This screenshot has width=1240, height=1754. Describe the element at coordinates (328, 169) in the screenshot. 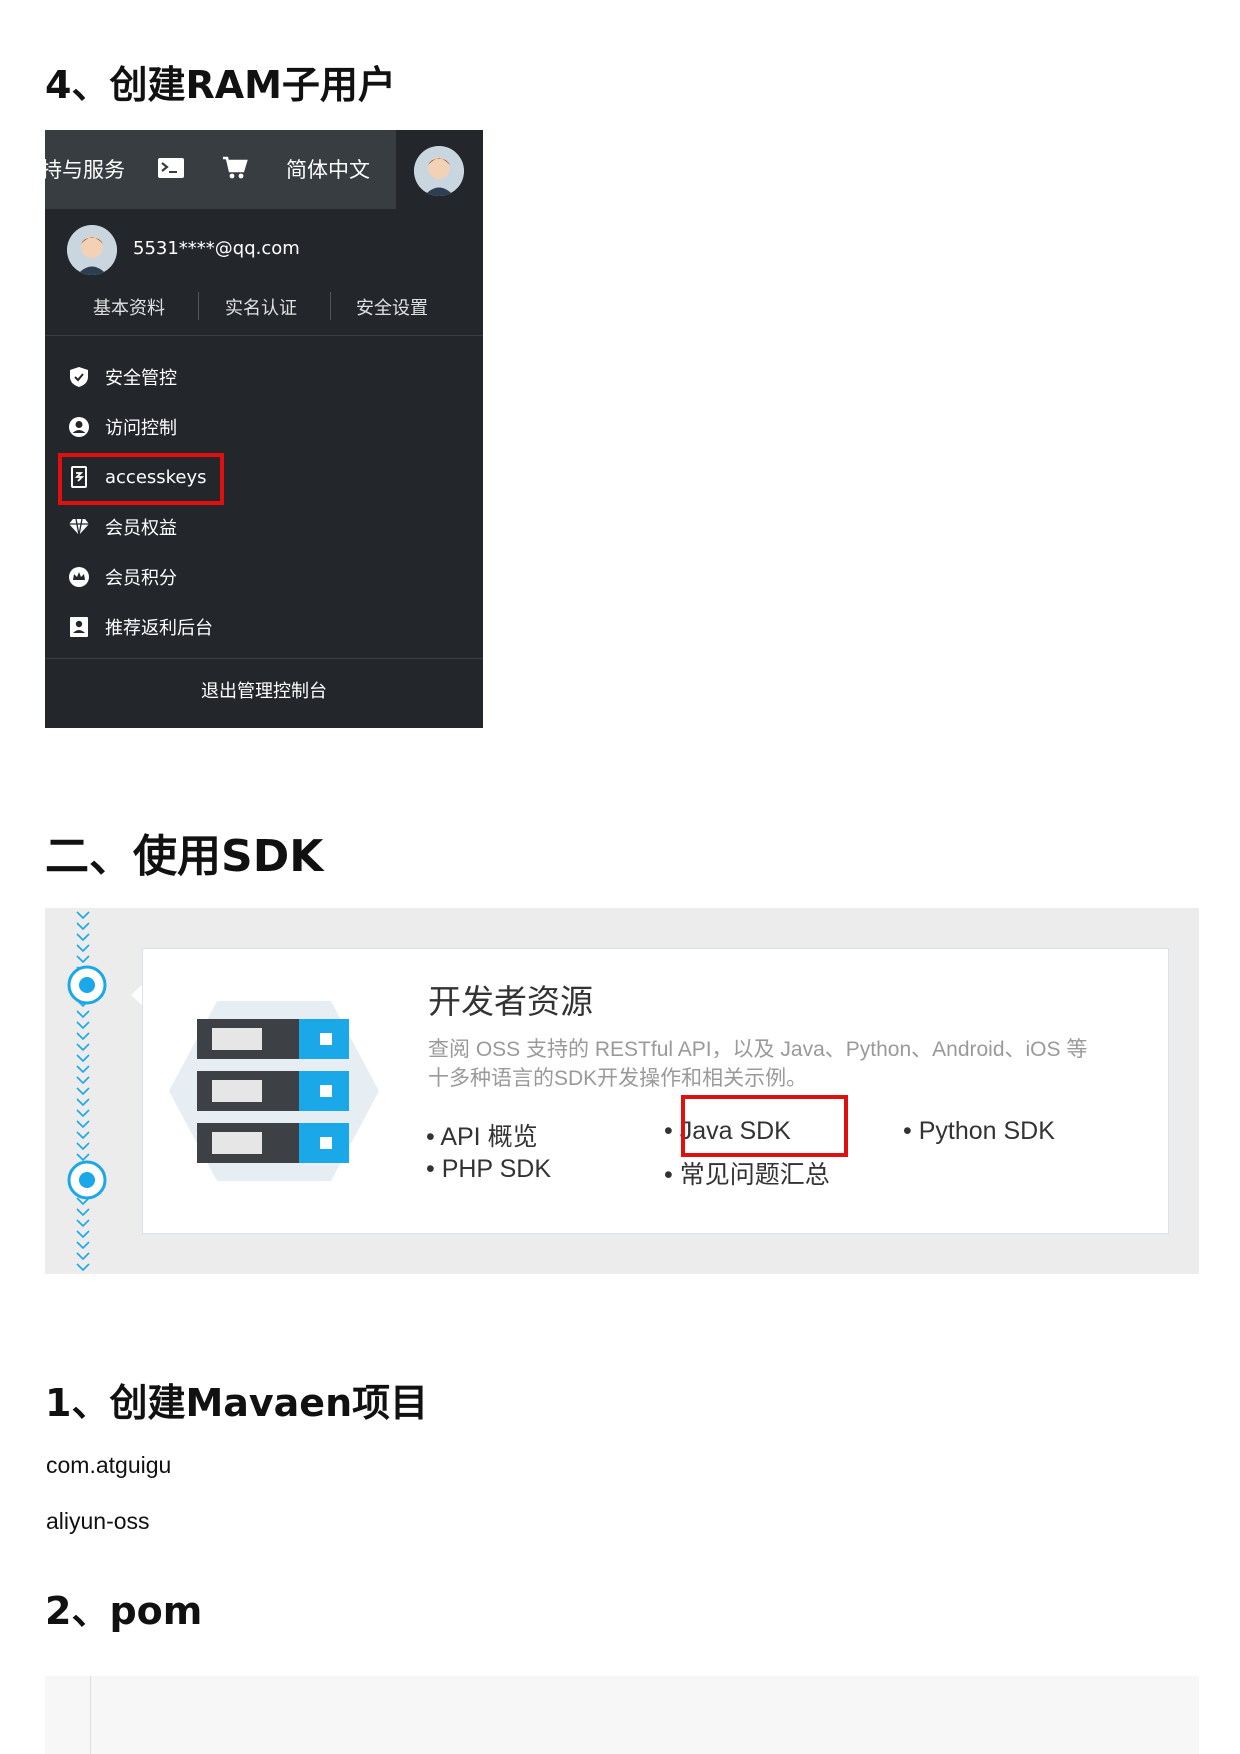

I see `language-switch: 简体中文` at that location.